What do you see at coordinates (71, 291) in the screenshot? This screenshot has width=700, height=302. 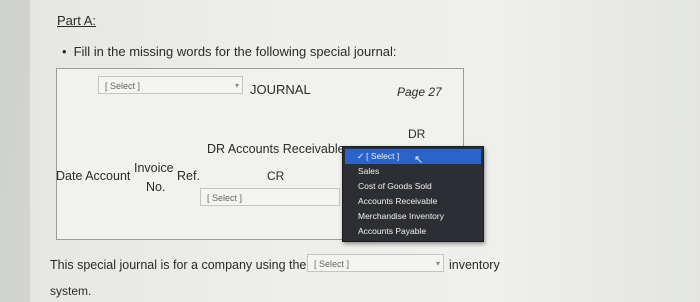 I see `sentence-continuation: system.` at bounding box center [71, 291].